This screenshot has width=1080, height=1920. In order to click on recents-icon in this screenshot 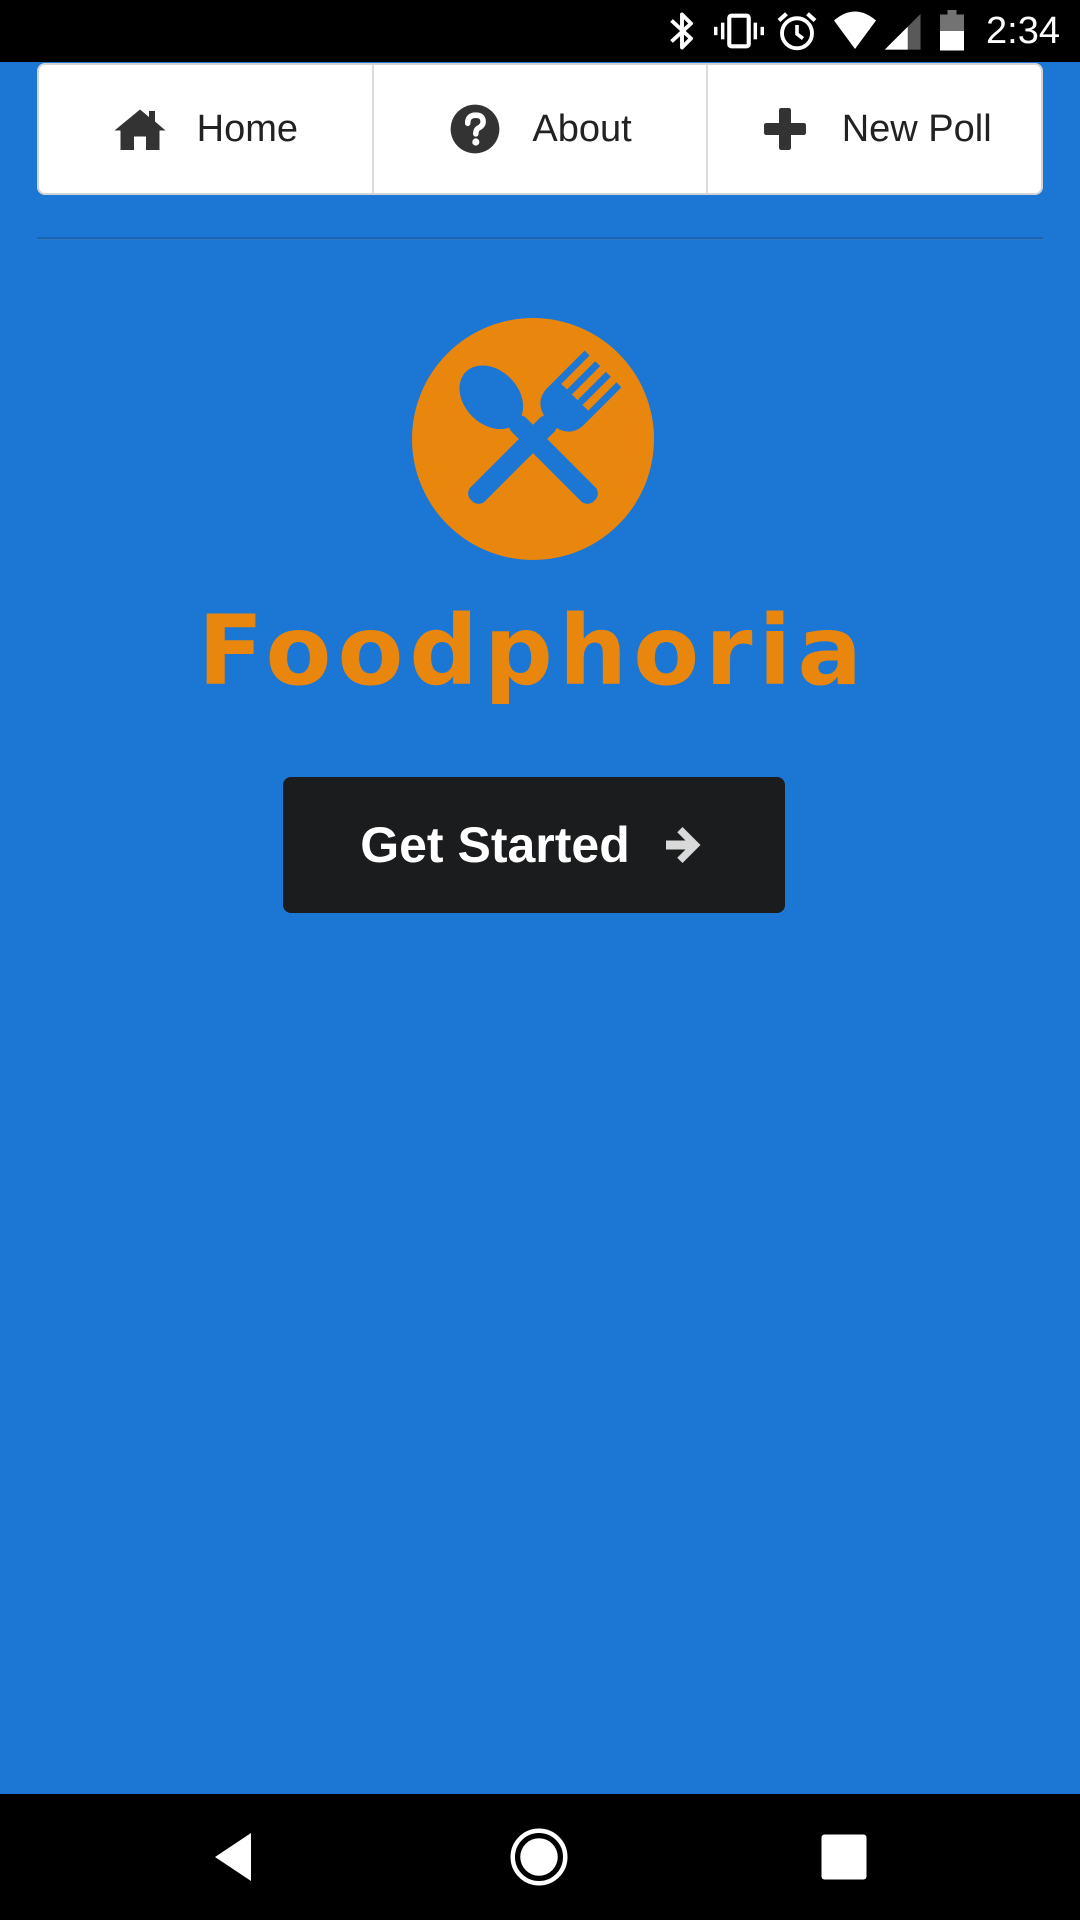, I will do `click(844, 1857)`.